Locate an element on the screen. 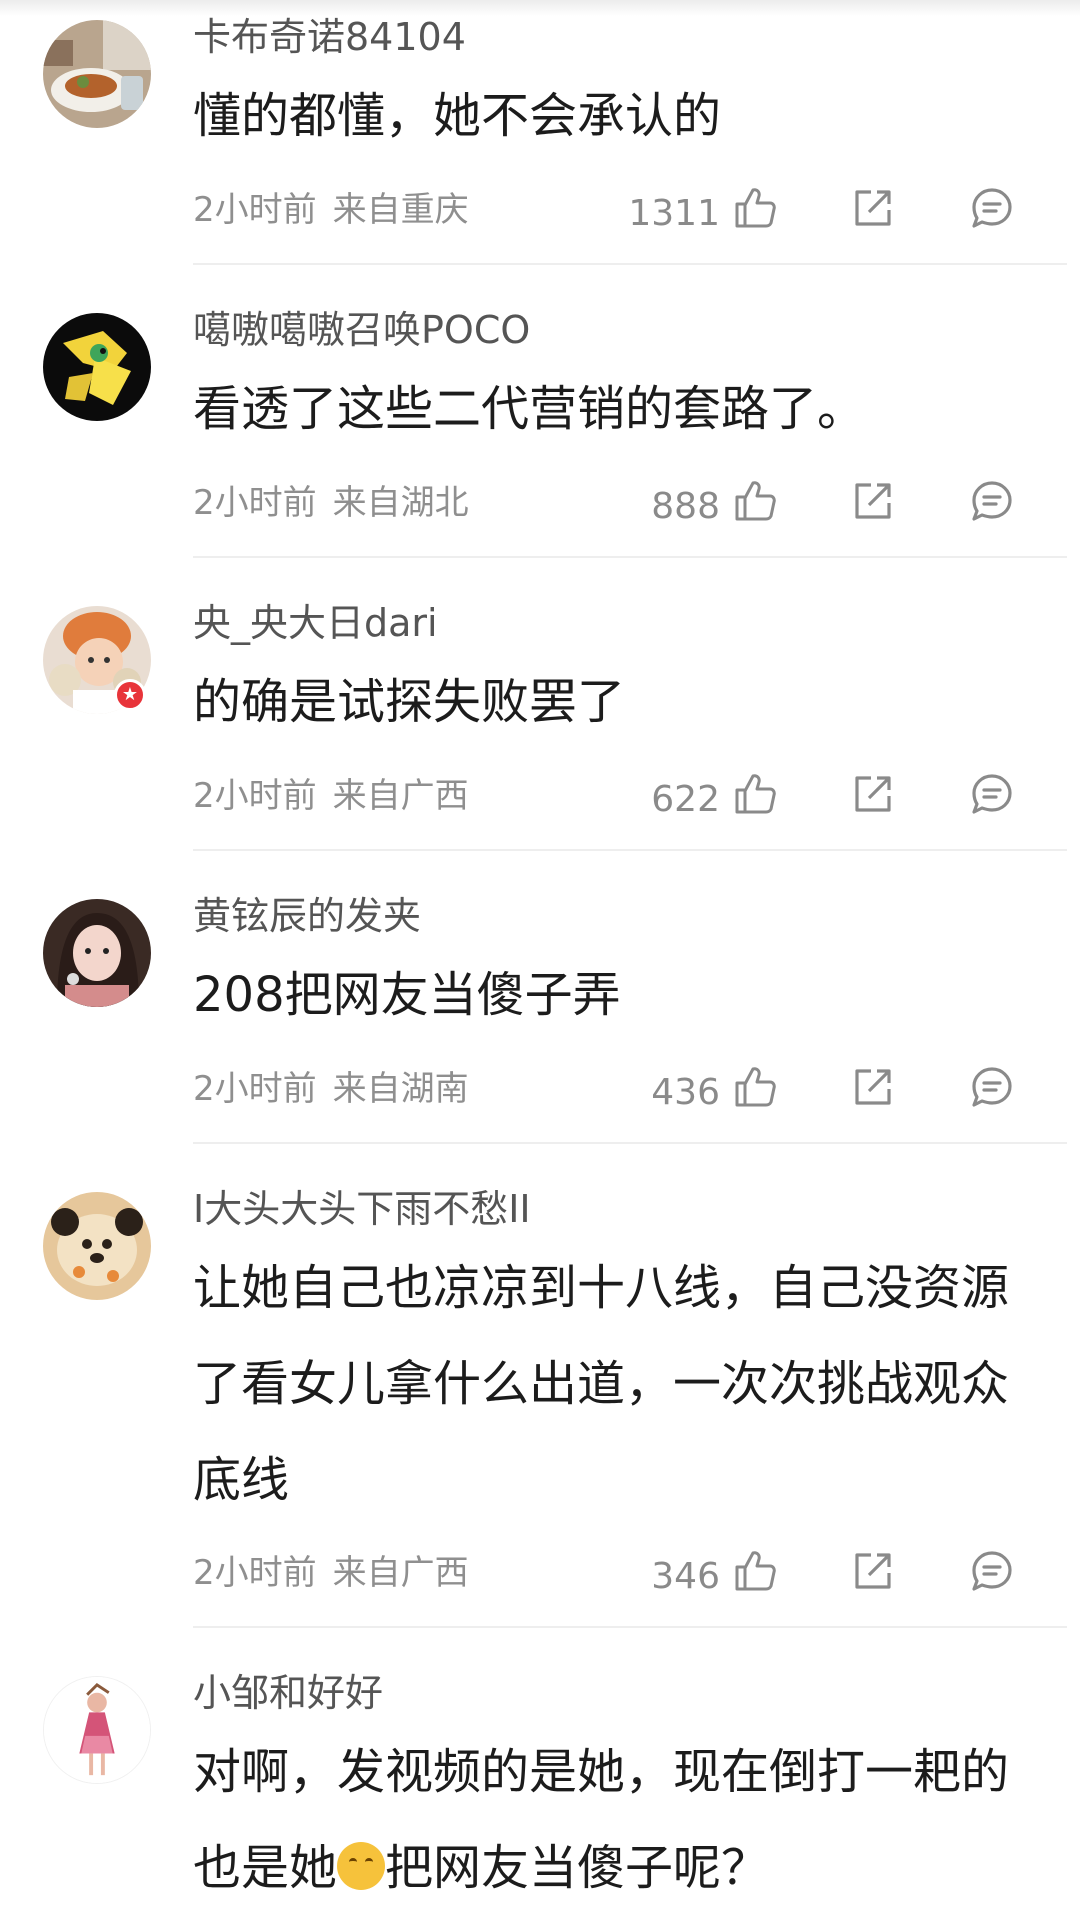 The width and height of the screenshot is (1080, 1924). smile-emoji is located at coordinates (361, 1866).